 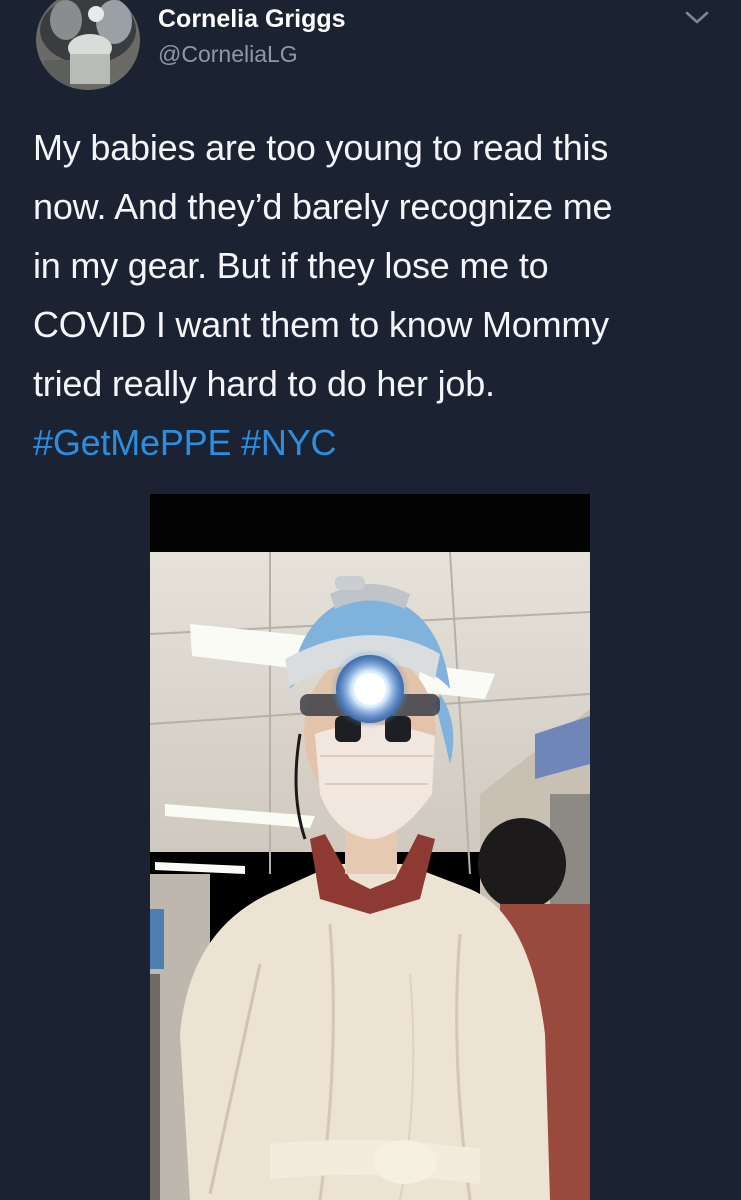 I want to click on tweet-text-line: tried really hard to do her job., so click(x=264, y=383).